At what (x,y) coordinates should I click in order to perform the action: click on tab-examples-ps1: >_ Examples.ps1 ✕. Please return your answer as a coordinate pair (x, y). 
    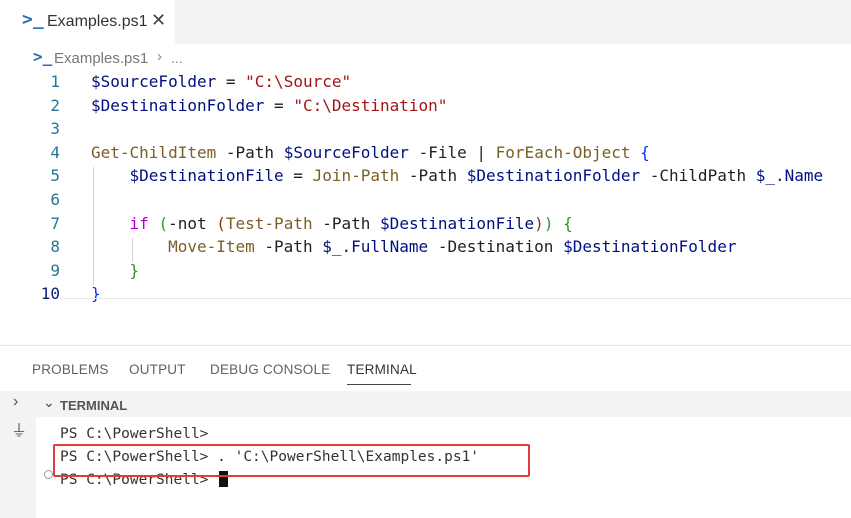
    Looking at the image, I should click on (87, 22).